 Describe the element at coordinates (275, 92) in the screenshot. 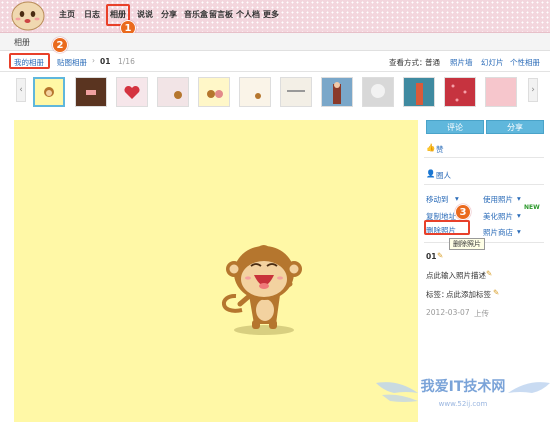

I see `thumbnail-strip: ‹ ›` at that location.